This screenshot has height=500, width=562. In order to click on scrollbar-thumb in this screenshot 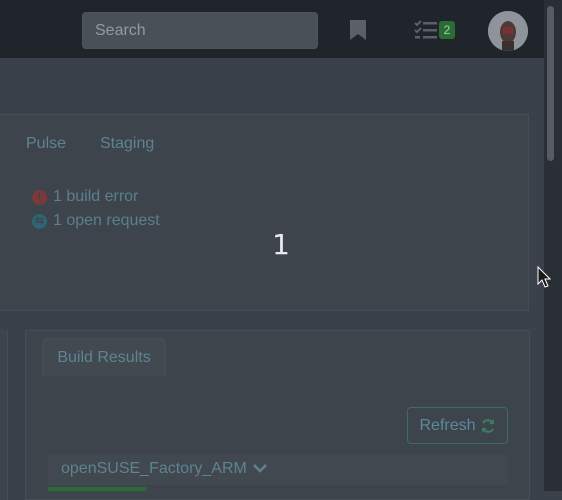, I will do `click(550, 83)`.